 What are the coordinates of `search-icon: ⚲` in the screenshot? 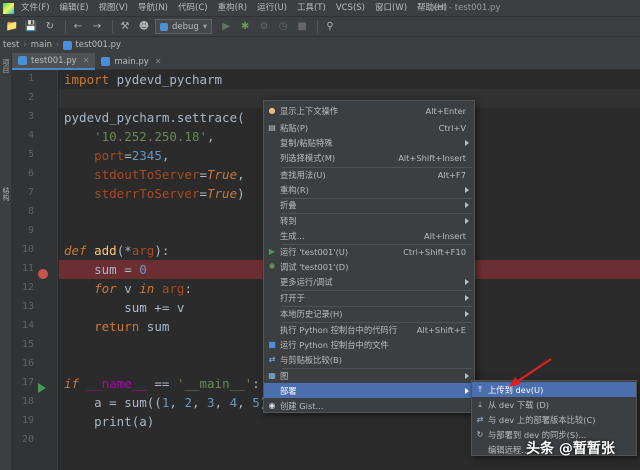 It's located at (330, 27).